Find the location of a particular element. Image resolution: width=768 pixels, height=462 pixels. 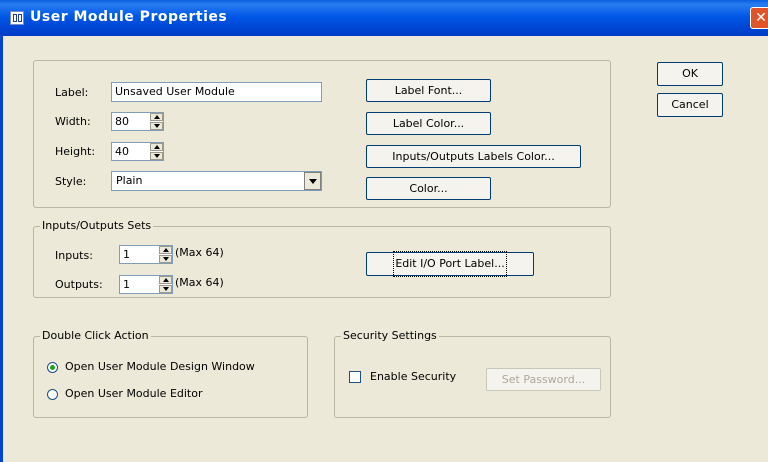

radio-design-window is located at coordinates (52, 367).